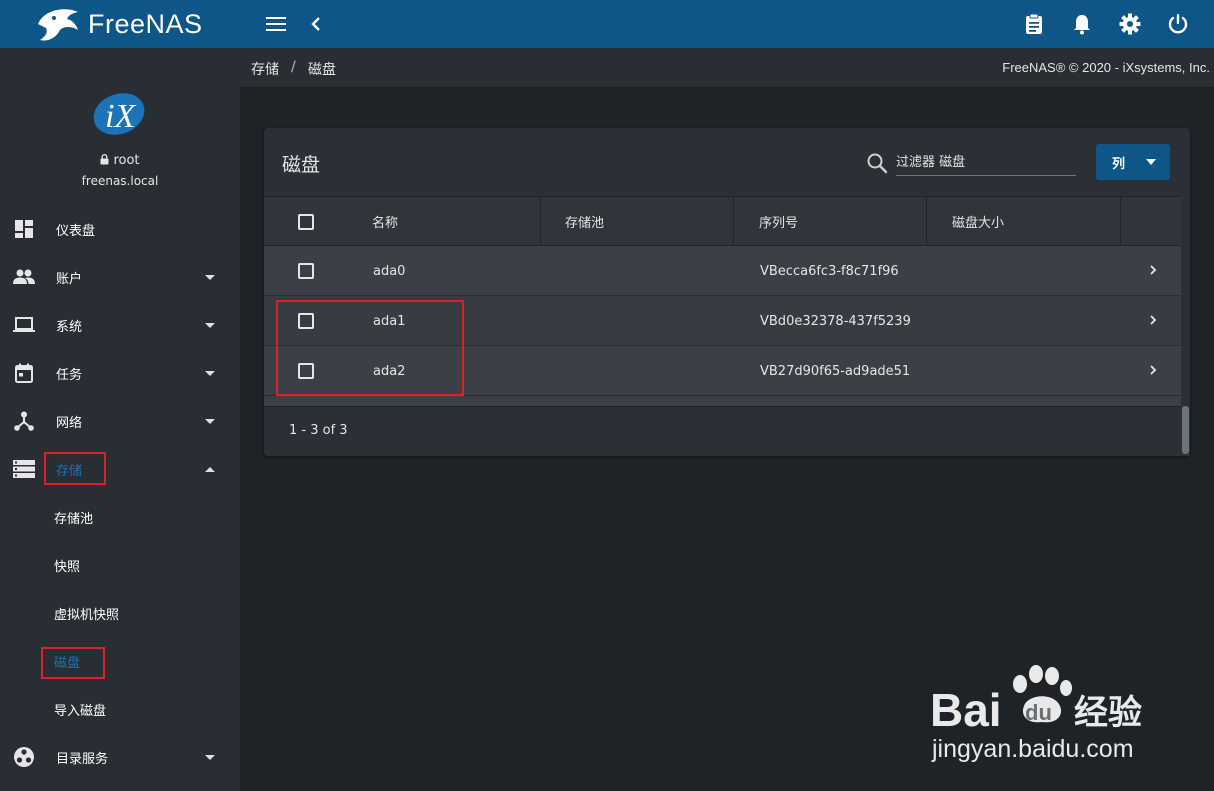  I want to click on baidu-jingyan-watermark: Bai du 经验 jingyan.baidu.com, so click(1036, 714).